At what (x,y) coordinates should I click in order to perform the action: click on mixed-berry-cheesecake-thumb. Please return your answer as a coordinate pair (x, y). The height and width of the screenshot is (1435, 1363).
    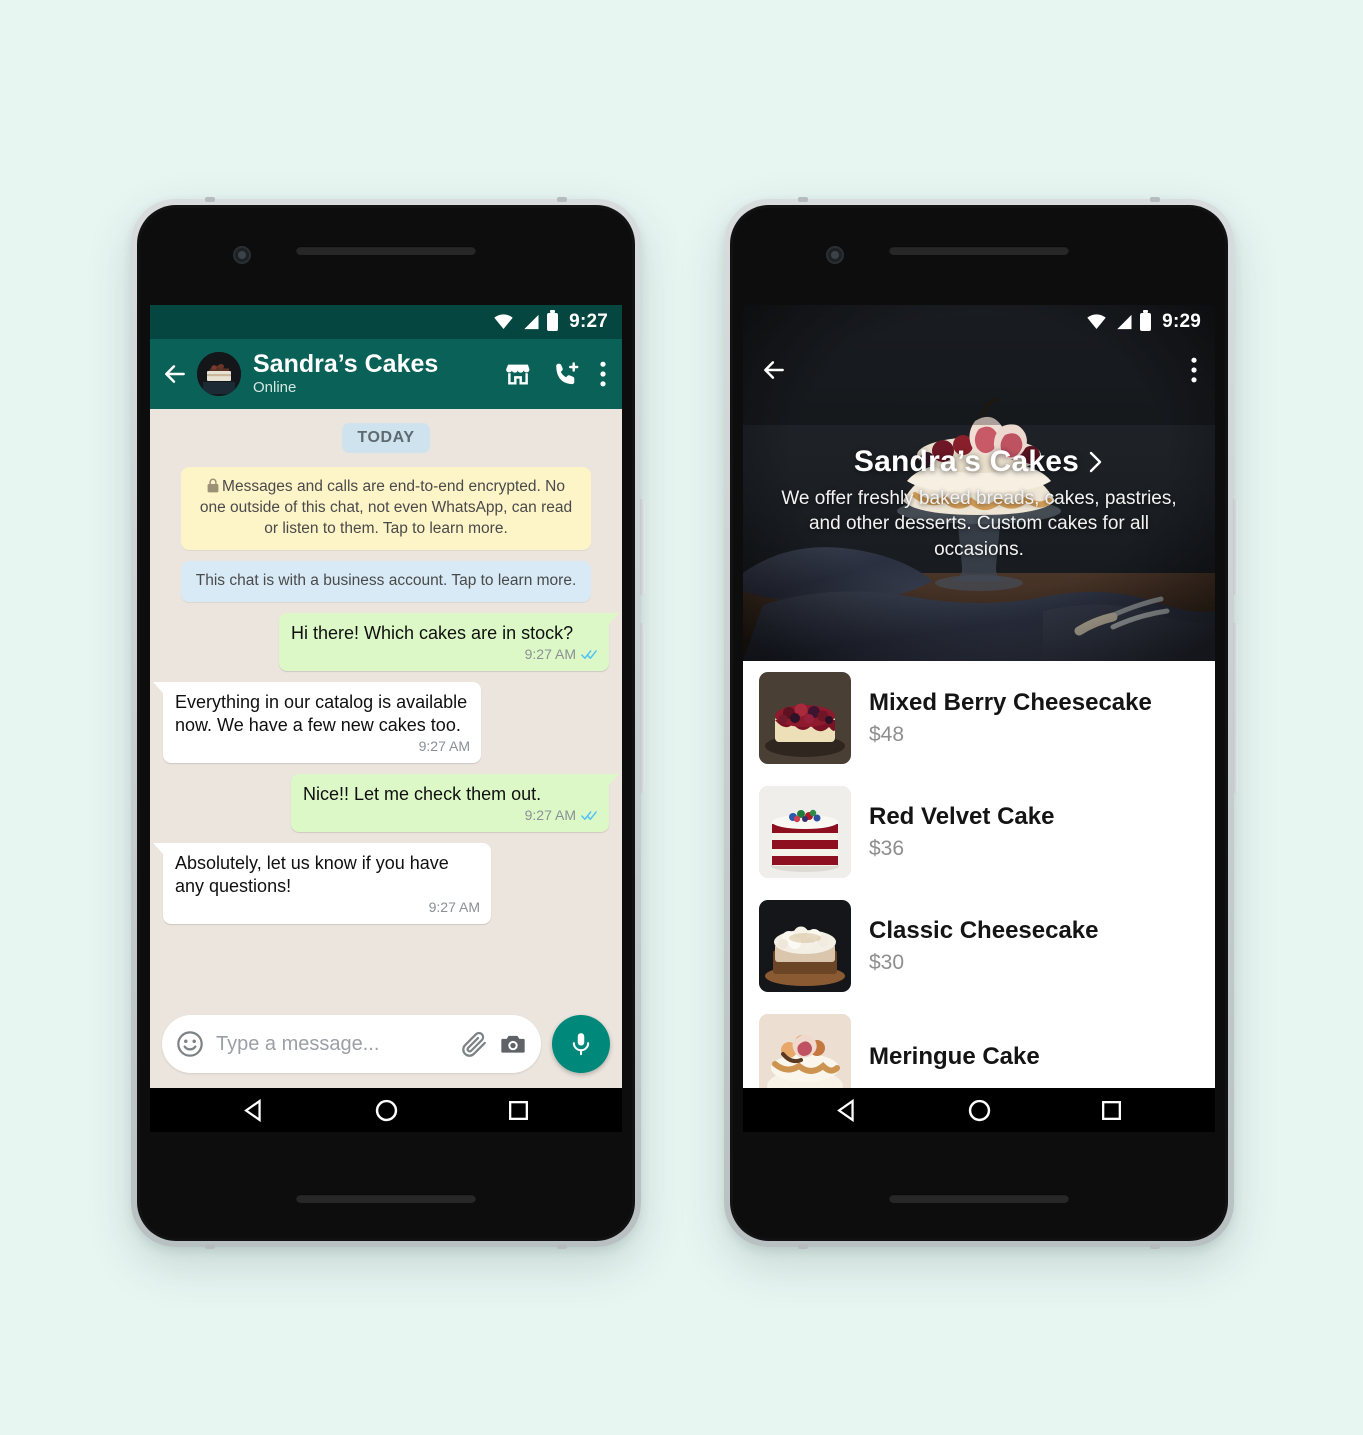
    Looking at the image, I should click on (805, 718).